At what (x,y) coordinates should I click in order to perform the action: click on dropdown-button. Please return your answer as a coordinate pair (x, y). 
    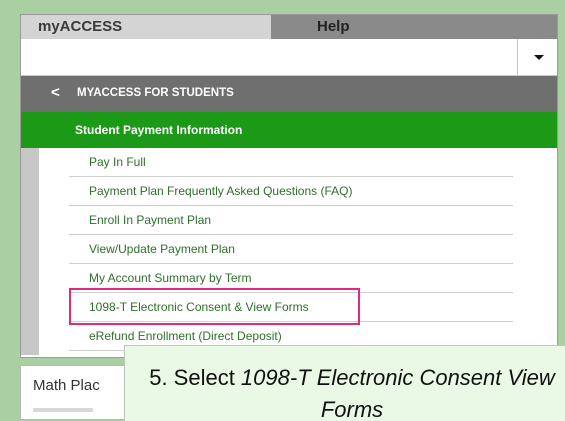
    Looking at the image, I should click on (537, 57).